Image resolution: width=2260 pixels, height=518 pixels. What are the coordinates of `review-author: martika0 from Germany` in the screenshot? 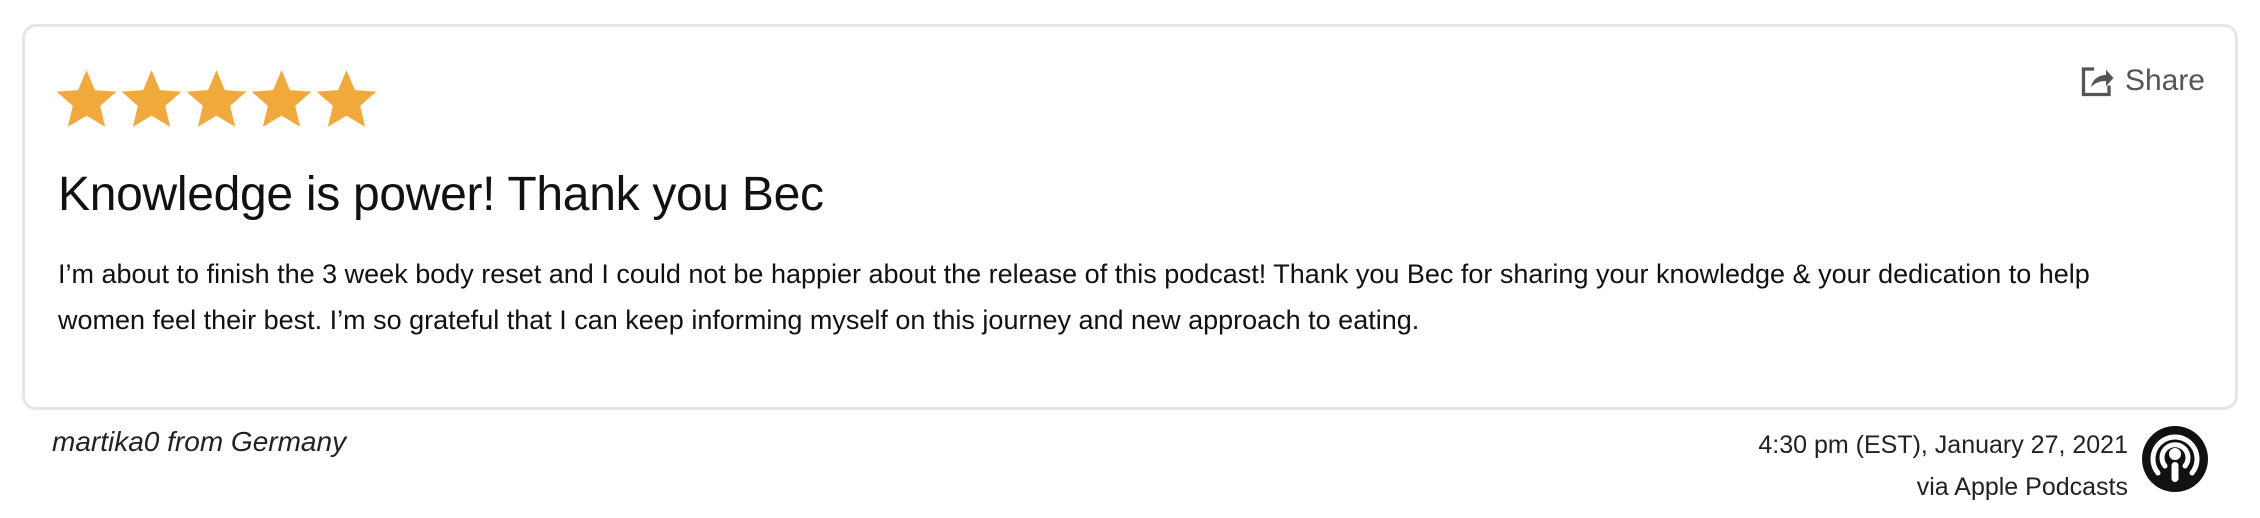 It's located at (199, 441).